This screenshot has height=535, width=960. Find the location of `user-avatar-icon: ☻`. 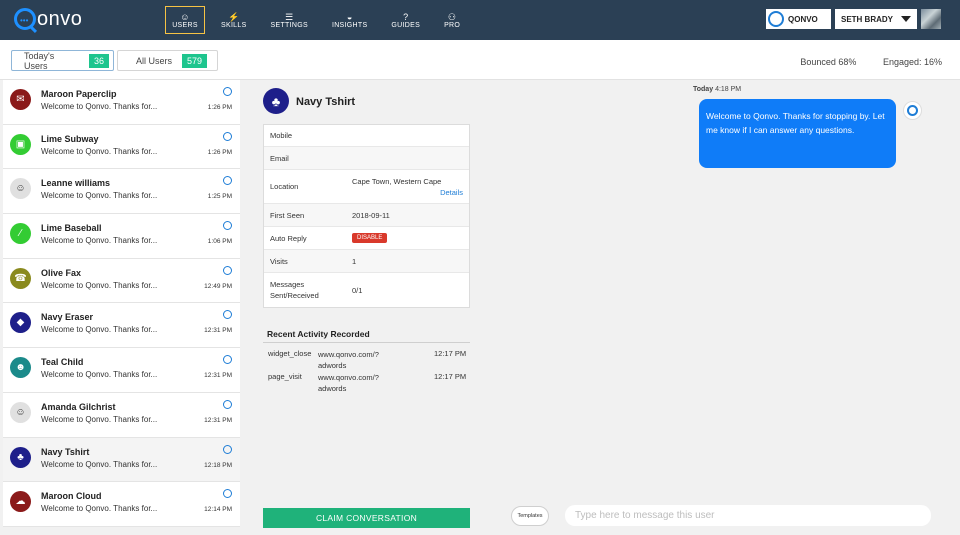

user-avatar-icon: ☻ is located at coordinates (20, 368).